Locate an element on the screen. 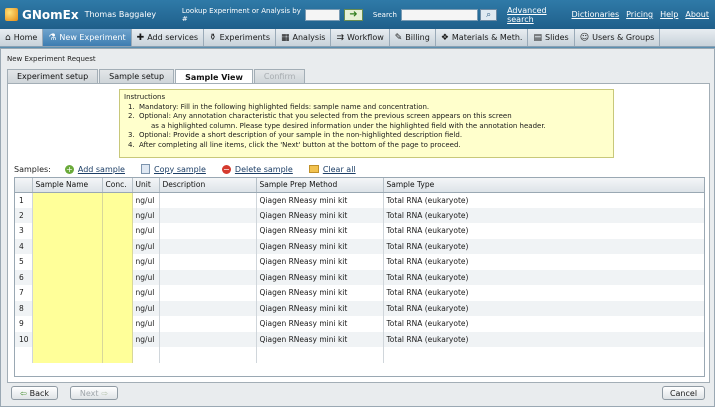 The image size is (715, 407). nav-item-workflow: ⇉ Workflow is located at coordinates (360, 37).